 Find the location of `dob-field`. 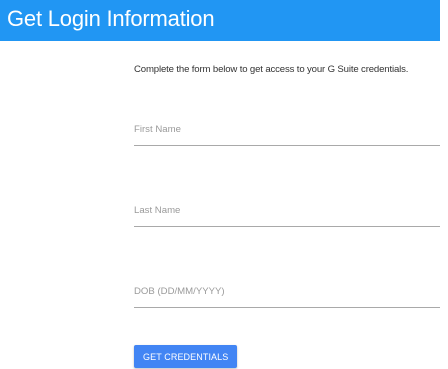

dob-field is located at coordinates (287, 295).